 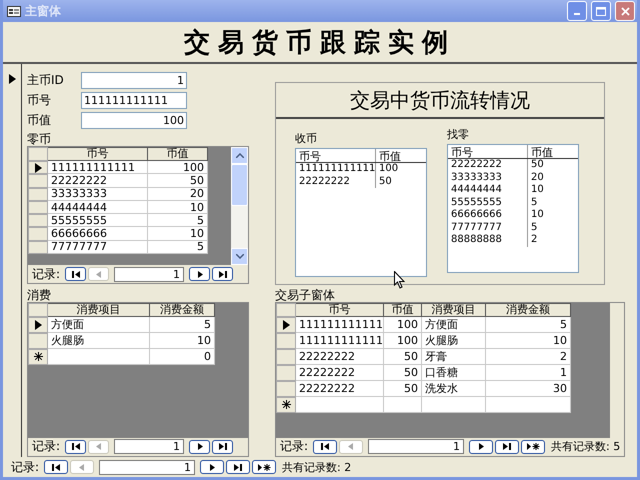 I want to click on list-cell: 100, so click(x=388, y=168).